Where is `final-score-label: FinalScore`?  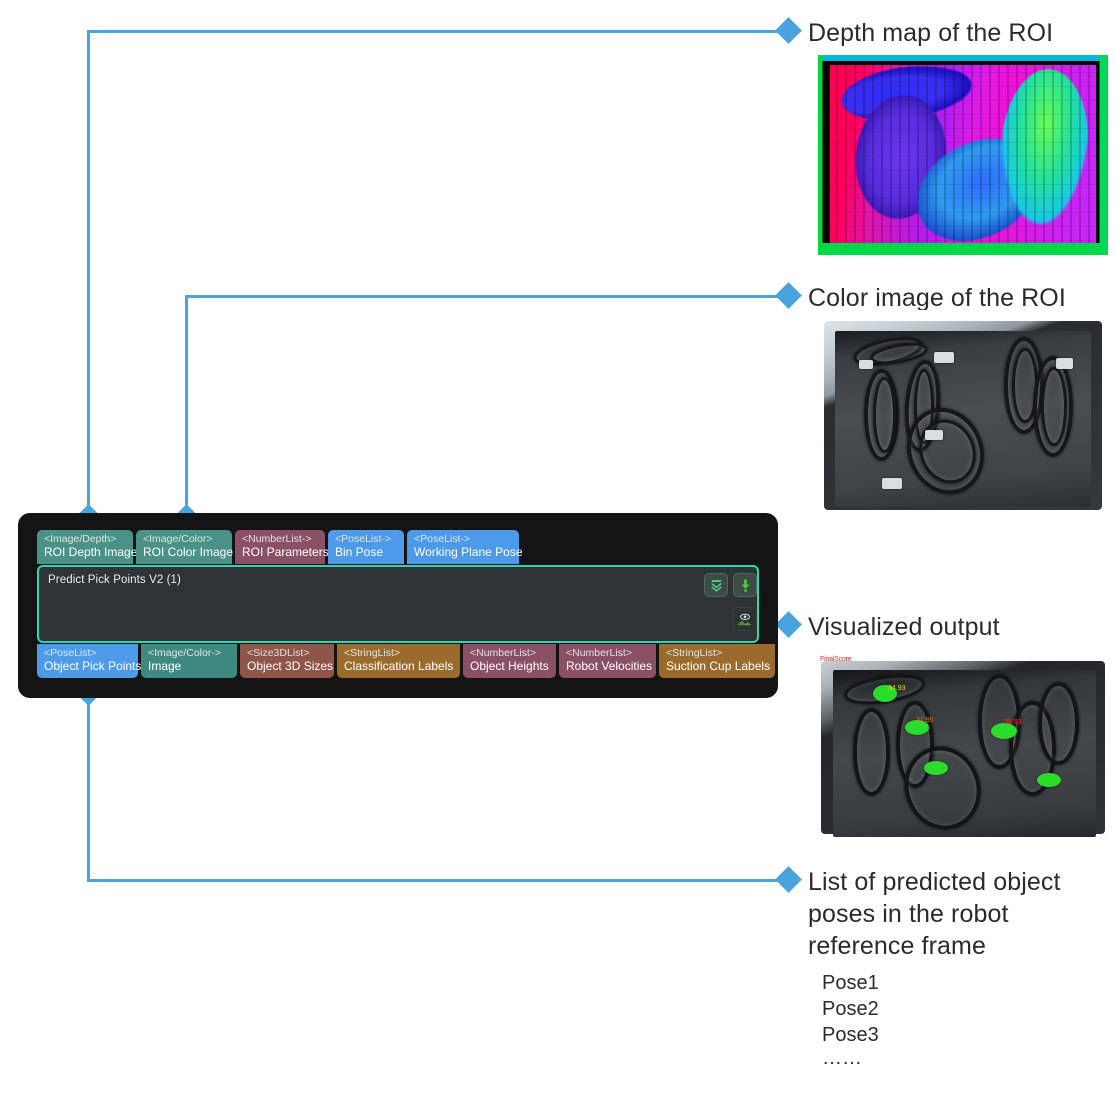 final-score-label: FinalScore is located at coordinates (836, 659).